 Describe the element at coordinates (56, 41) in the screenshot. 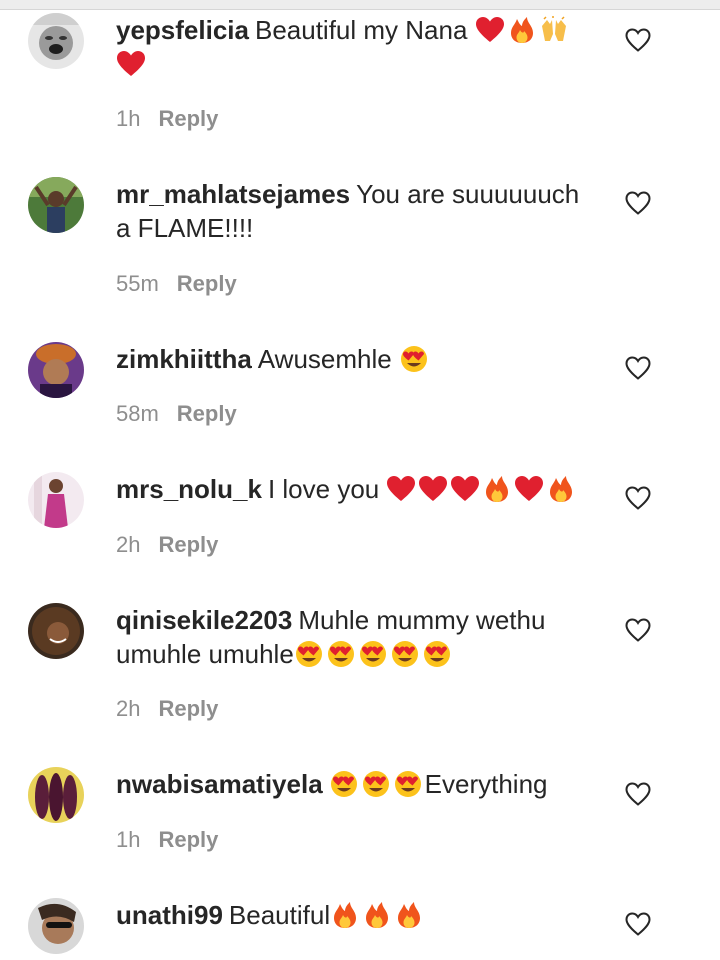

I see `avatar-yepsfelicia` at that location.